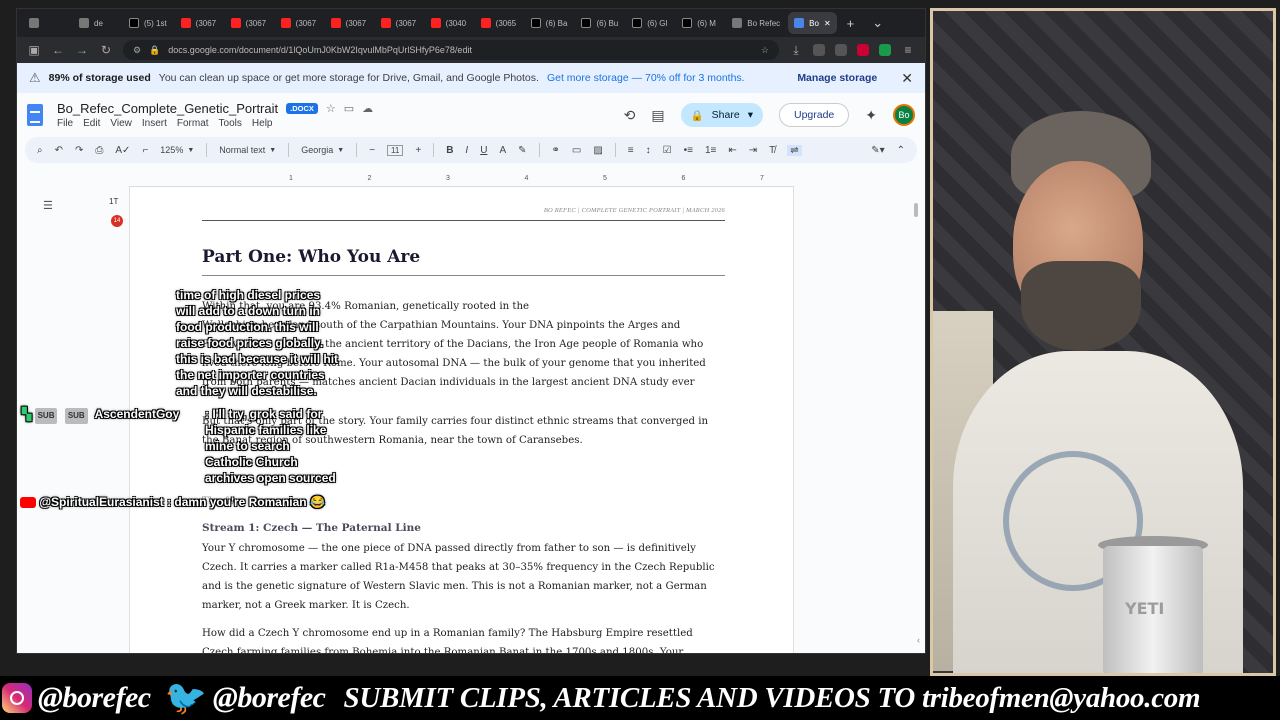 Image resolution: width=1280 pixels, height=720 pixels. I want to click on move-folder-icon: ▭, so click(349, 108).